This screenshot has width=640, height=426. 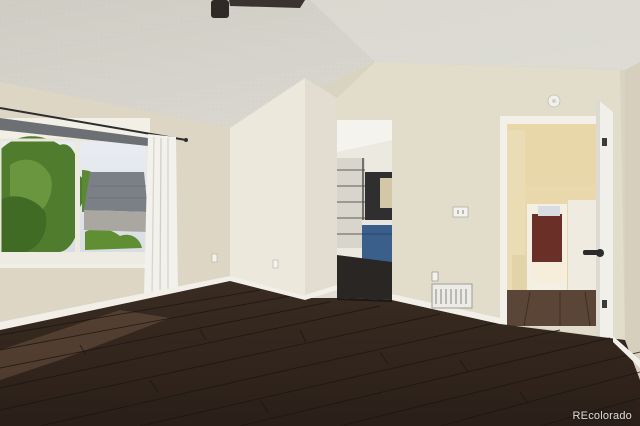 What do you see at coordinates (604, 304) in the screenshot?
I see `door-hinge-bottom` at bounding box center [604, 304].